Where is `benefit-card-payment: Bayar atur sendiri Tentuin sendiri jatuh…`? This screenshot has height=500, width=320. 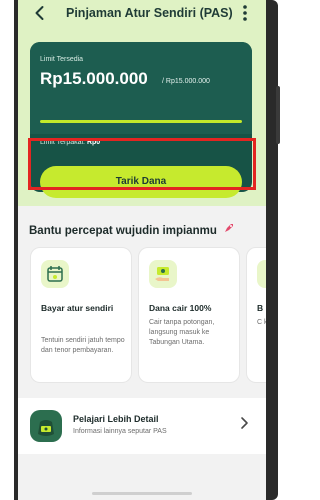
benefit-card-payment: Bayar atur sendiri Tentuin sendiri jatuh… is located at coordinates (81, 315).